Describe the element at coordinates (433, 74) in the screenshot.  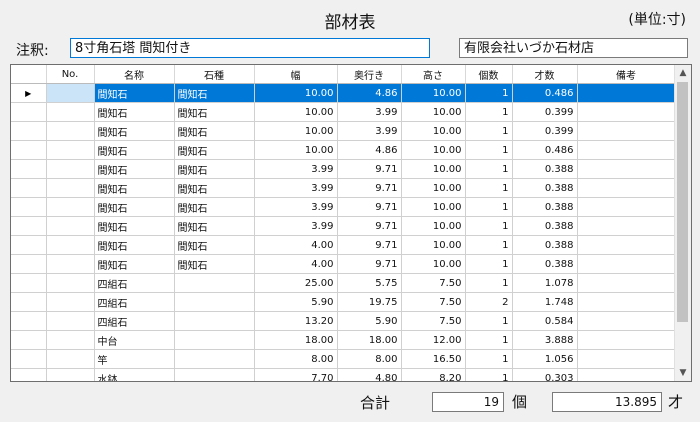
I see `col-header-height: 高さ` at that location.